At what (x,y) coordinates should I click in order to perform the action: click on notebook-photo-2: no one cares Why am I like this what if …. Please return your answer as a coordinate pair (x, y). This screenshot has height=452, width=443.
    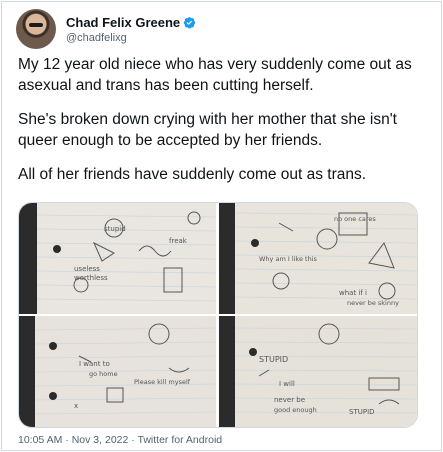
    Looking at the image, I should click on (318, 258).